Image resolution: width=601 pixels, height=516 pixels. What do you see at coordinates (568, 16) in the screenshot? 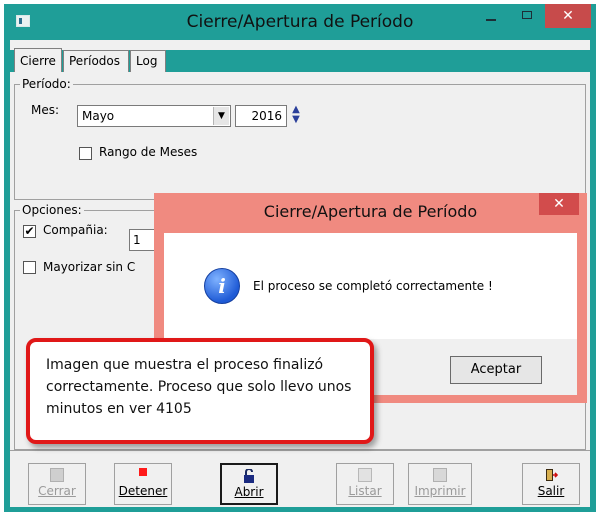
I see `close-button: ✕` at bounding box center [568, 16].